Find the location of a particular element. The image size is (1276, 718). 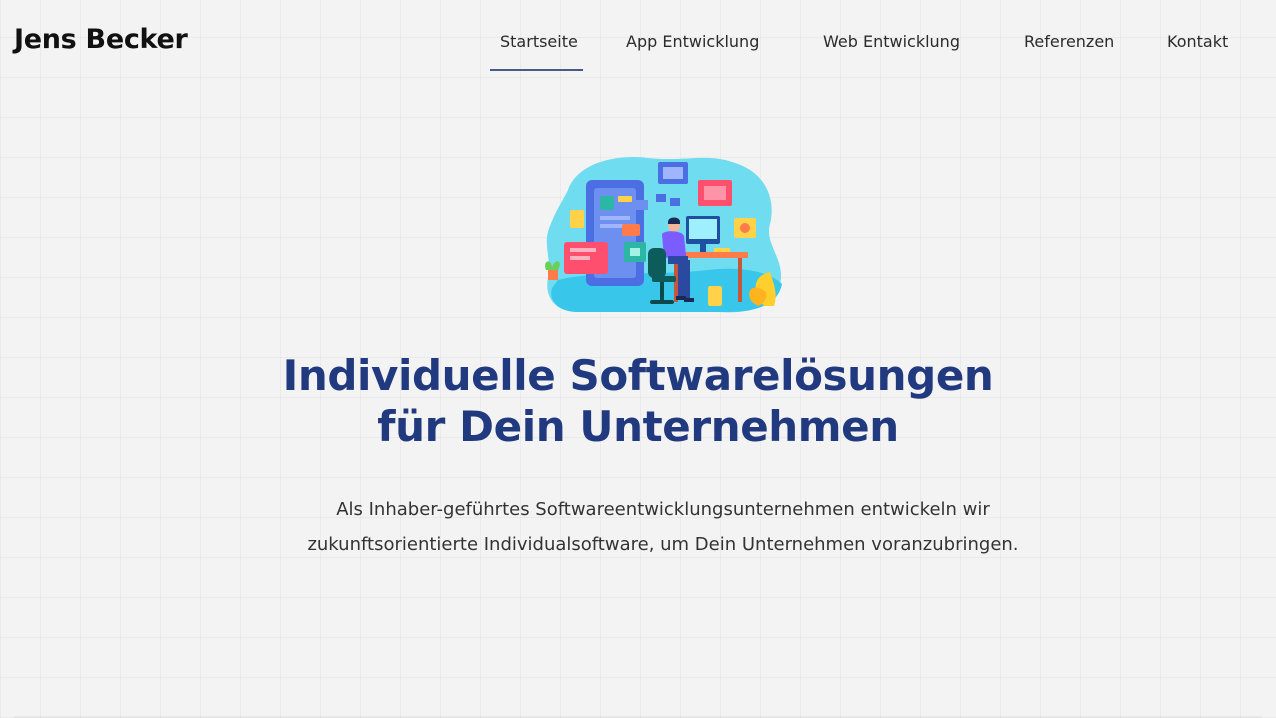

nav-item-referenzen: Referenzen is located at coordinates (1069, 36).